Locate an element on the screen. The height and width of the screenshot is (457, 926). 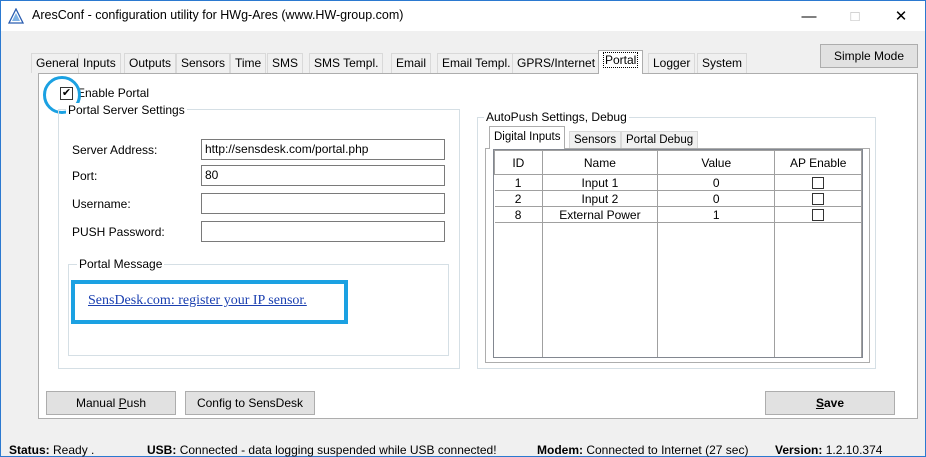
save-label: ave is located at coordinates (834, 403).